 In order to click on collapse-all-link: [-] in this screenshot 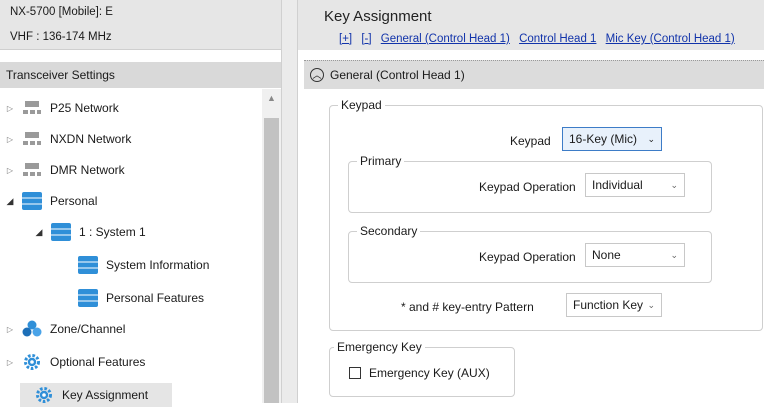, I will do `click(366, 39)`.